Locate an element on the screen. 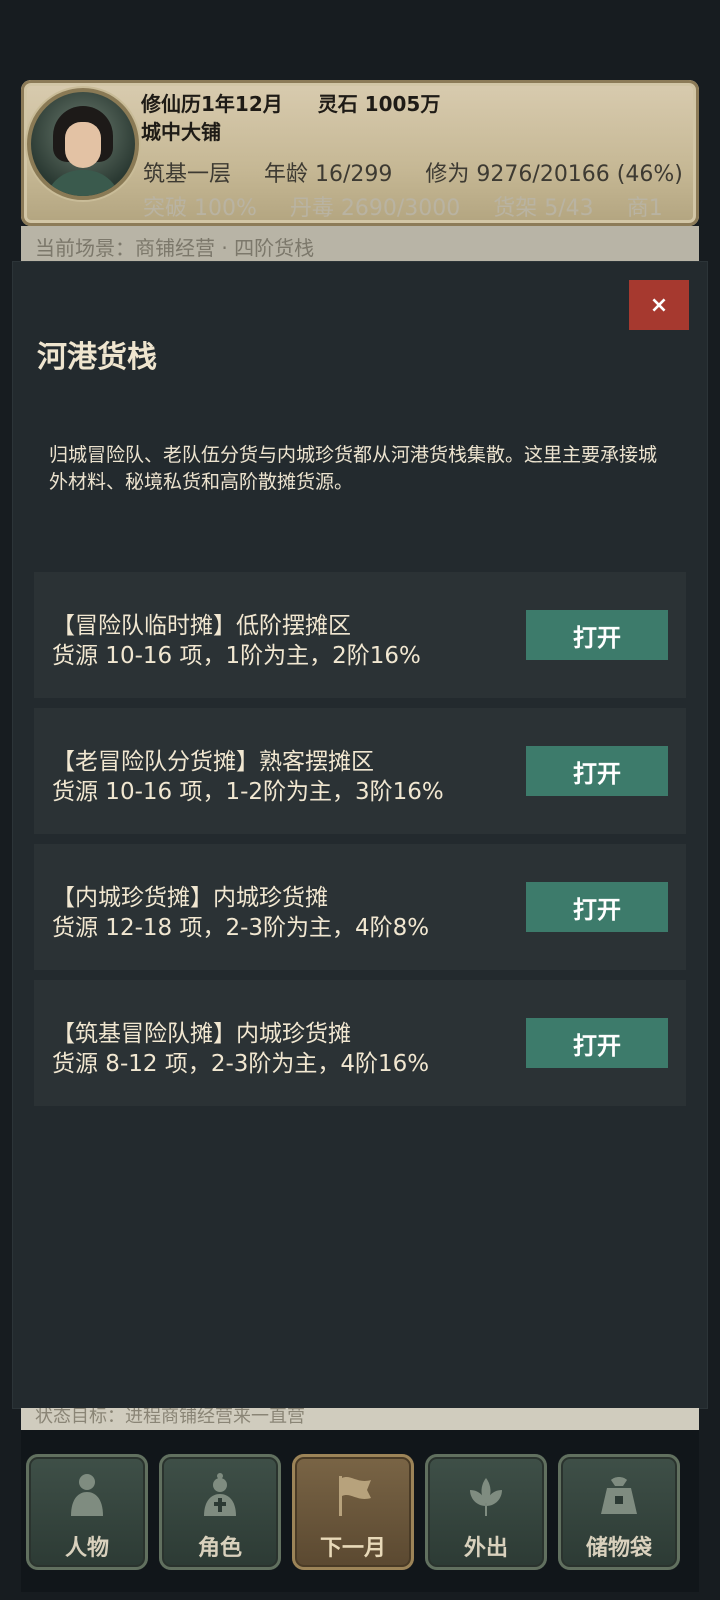  stats-row-2: 突破 100% 丹毒 2690/3000 货架 5/43 商1 is located at coordinates (416, 206).